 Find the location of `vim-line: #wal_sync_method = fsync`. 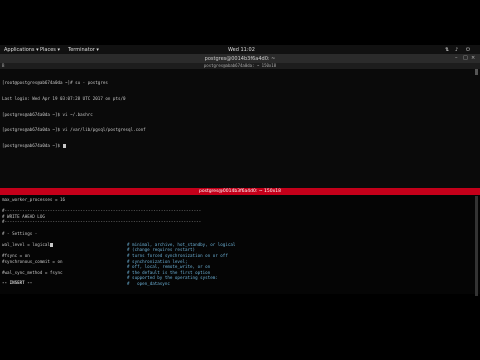

vim-line: #wal_sync_method = fsync is located at coordinates (32, 272).